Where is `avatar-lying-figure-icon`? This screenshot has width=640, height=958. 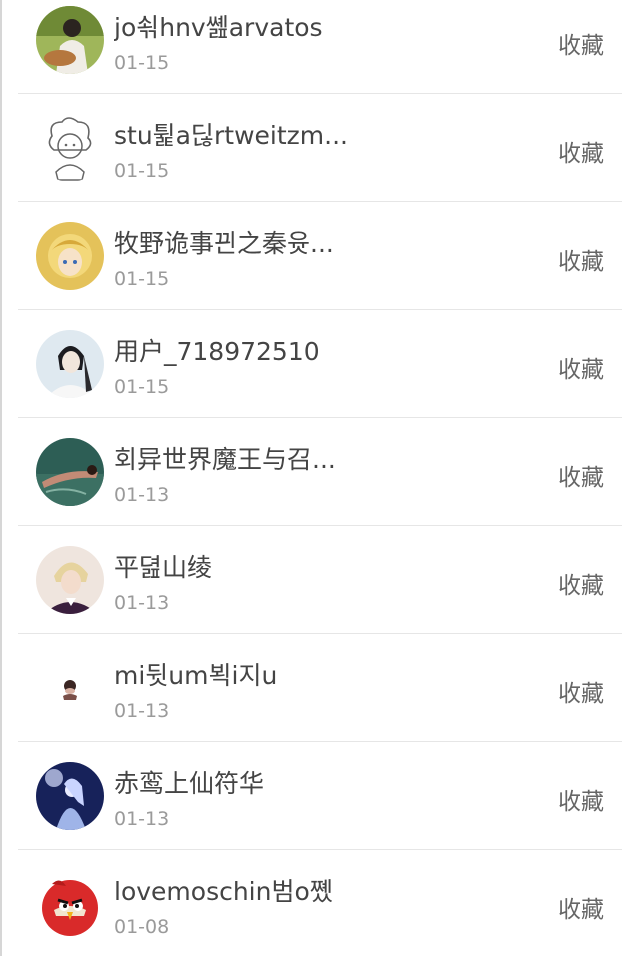
avatar-lying-figure-icon is located at coordinates (70, 472).